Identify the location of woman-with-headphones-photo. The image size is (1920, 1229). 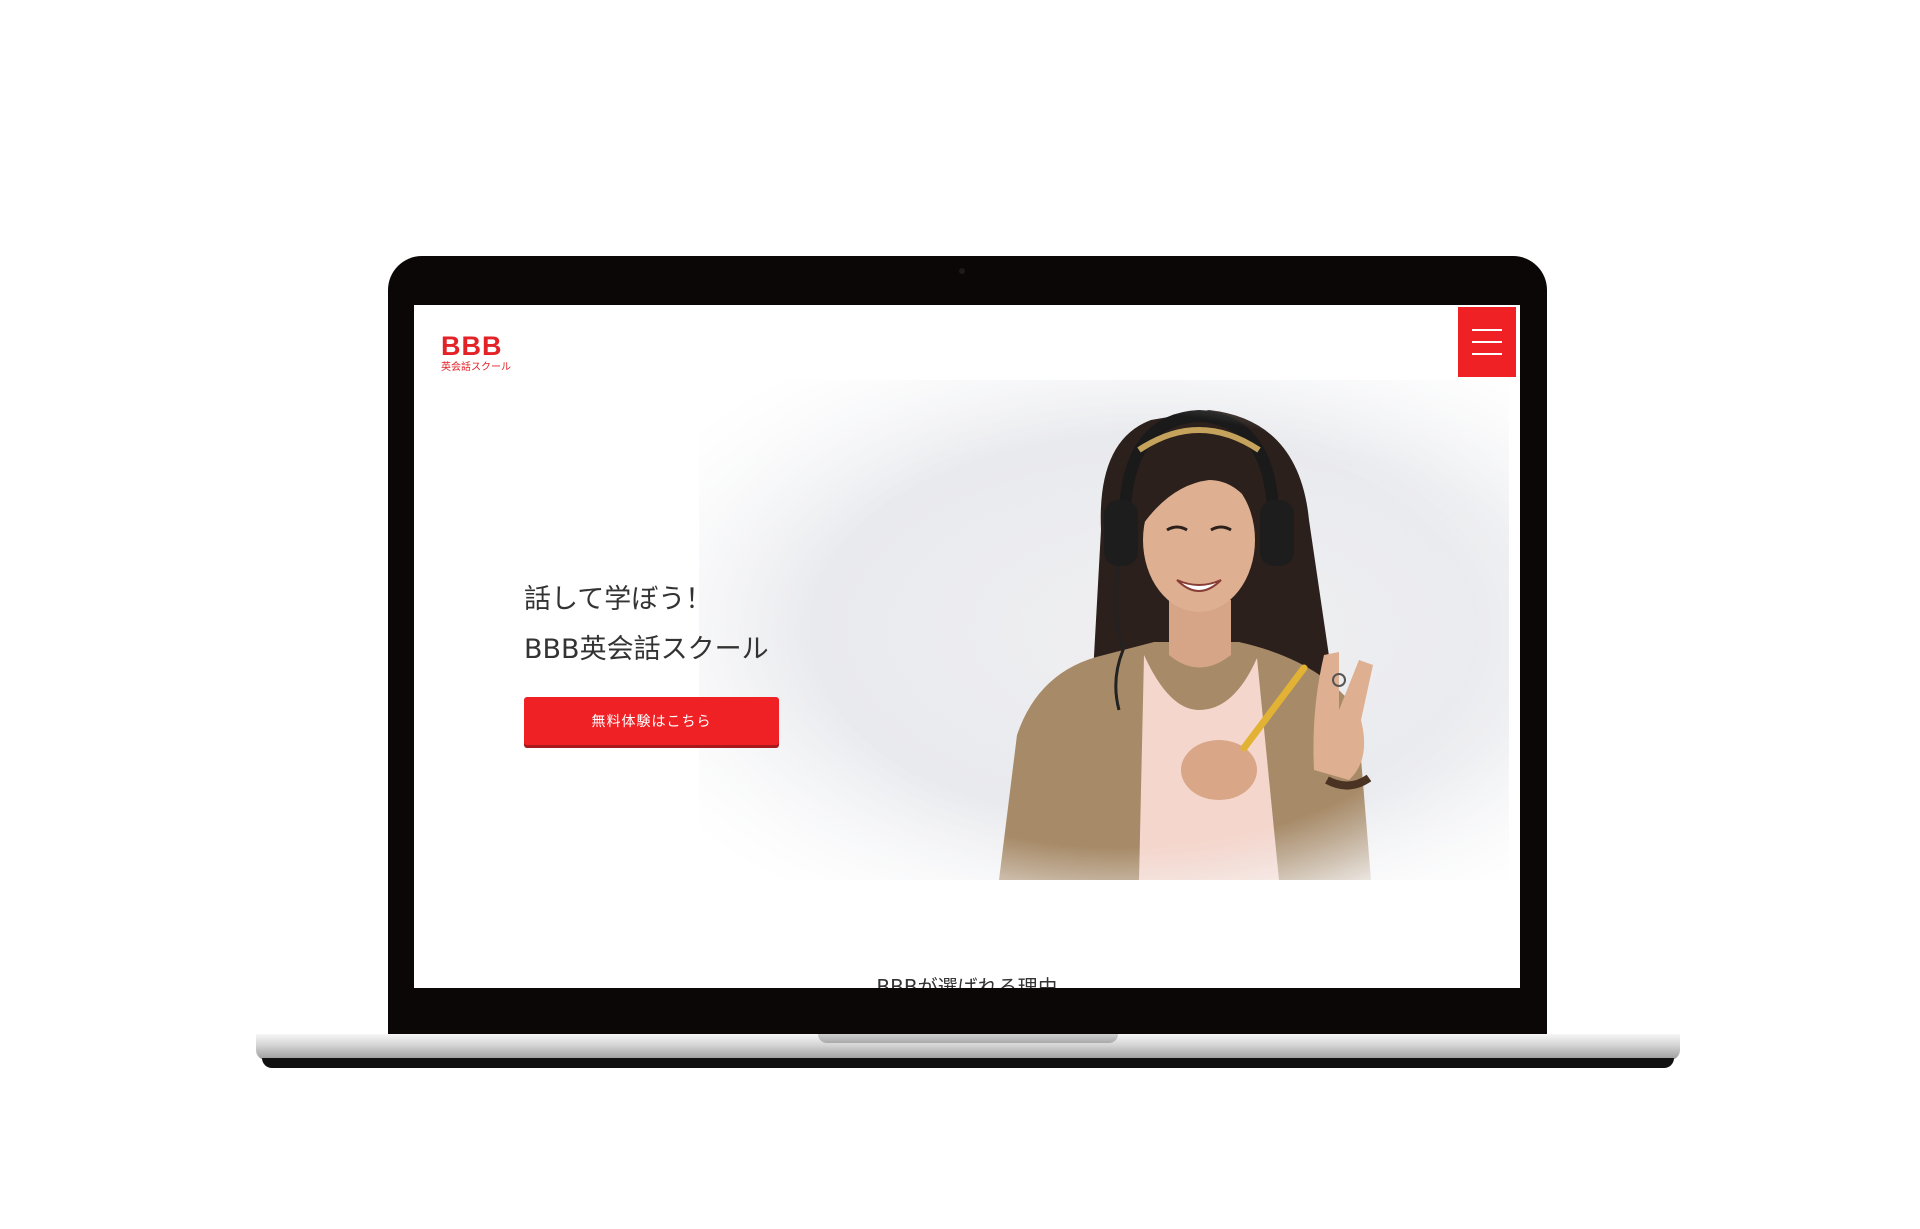
(1186, 644).